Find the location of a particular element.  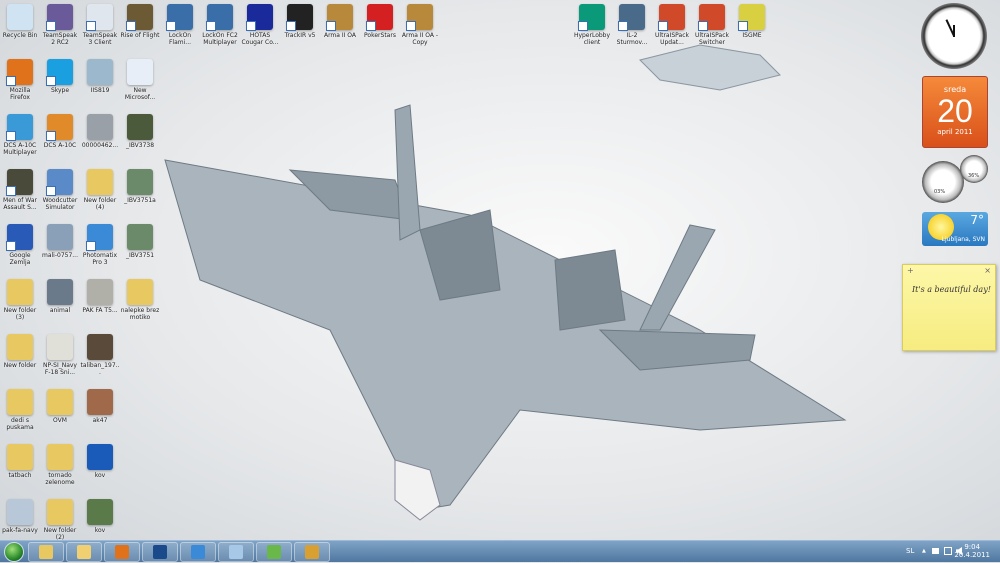

desktop-icon-label: DCS A-10C Multiplayer is located at coordinates (20, 149).